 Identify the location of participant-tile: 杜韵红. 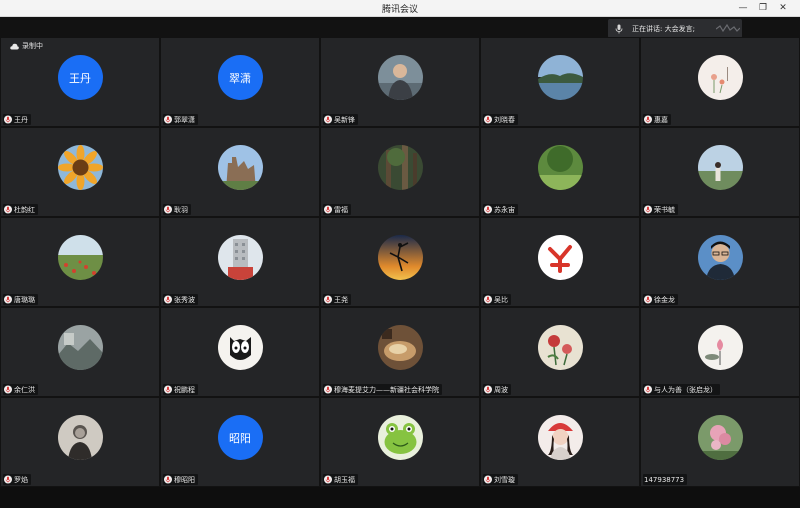
(80, 172).